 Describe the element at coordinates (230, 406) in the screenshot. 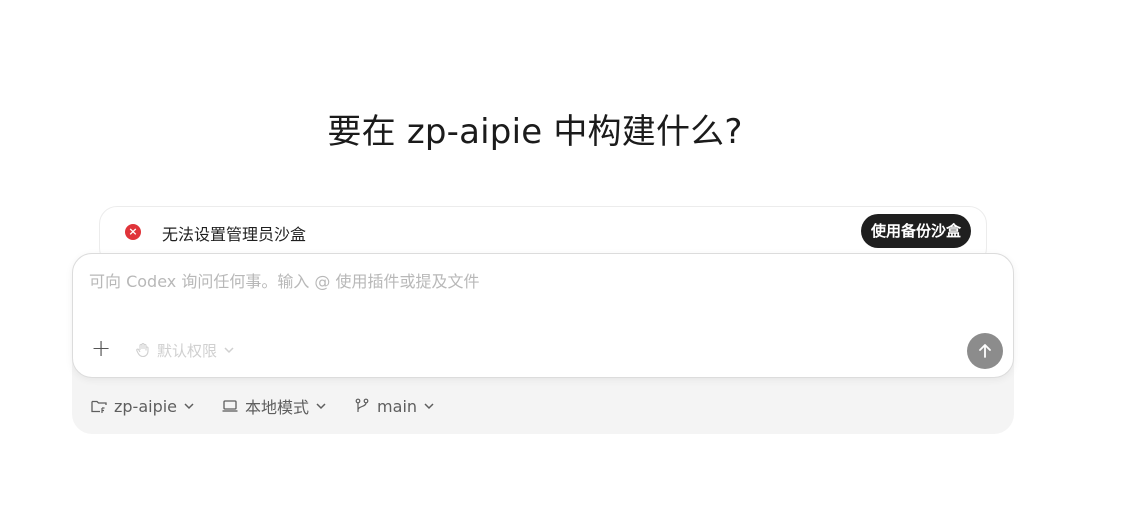

I see `laptop-icon` at that location.